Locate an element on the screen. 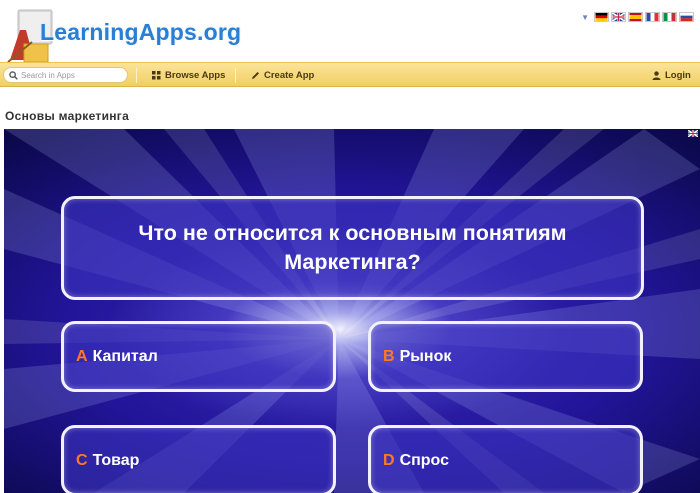  pencil-icon is located at coordinates (255, 75).